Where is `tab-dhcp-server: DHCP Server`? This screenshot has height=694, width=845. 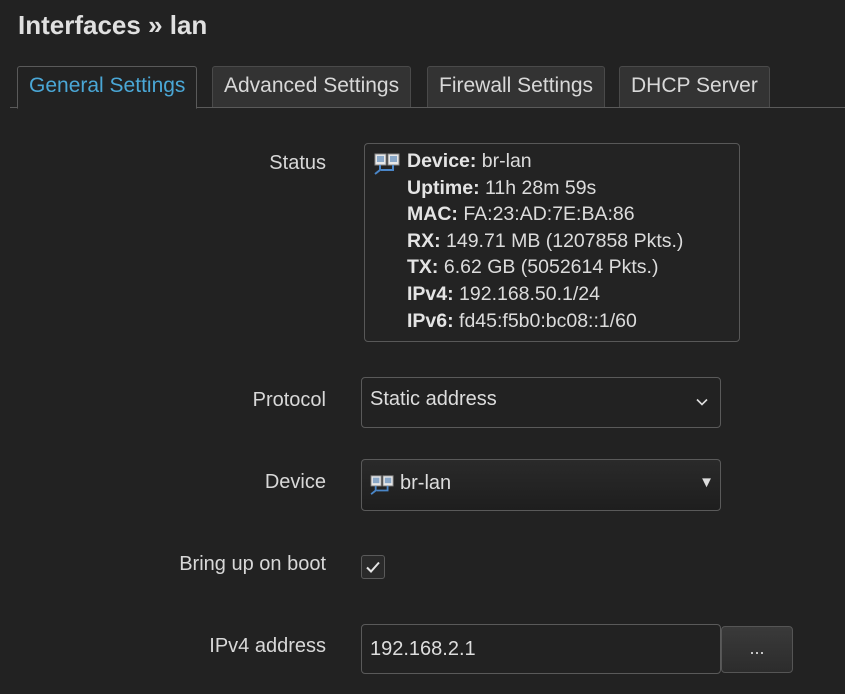
tab-dhcp-server: DHCP Server is located at coordinates (694, 86).